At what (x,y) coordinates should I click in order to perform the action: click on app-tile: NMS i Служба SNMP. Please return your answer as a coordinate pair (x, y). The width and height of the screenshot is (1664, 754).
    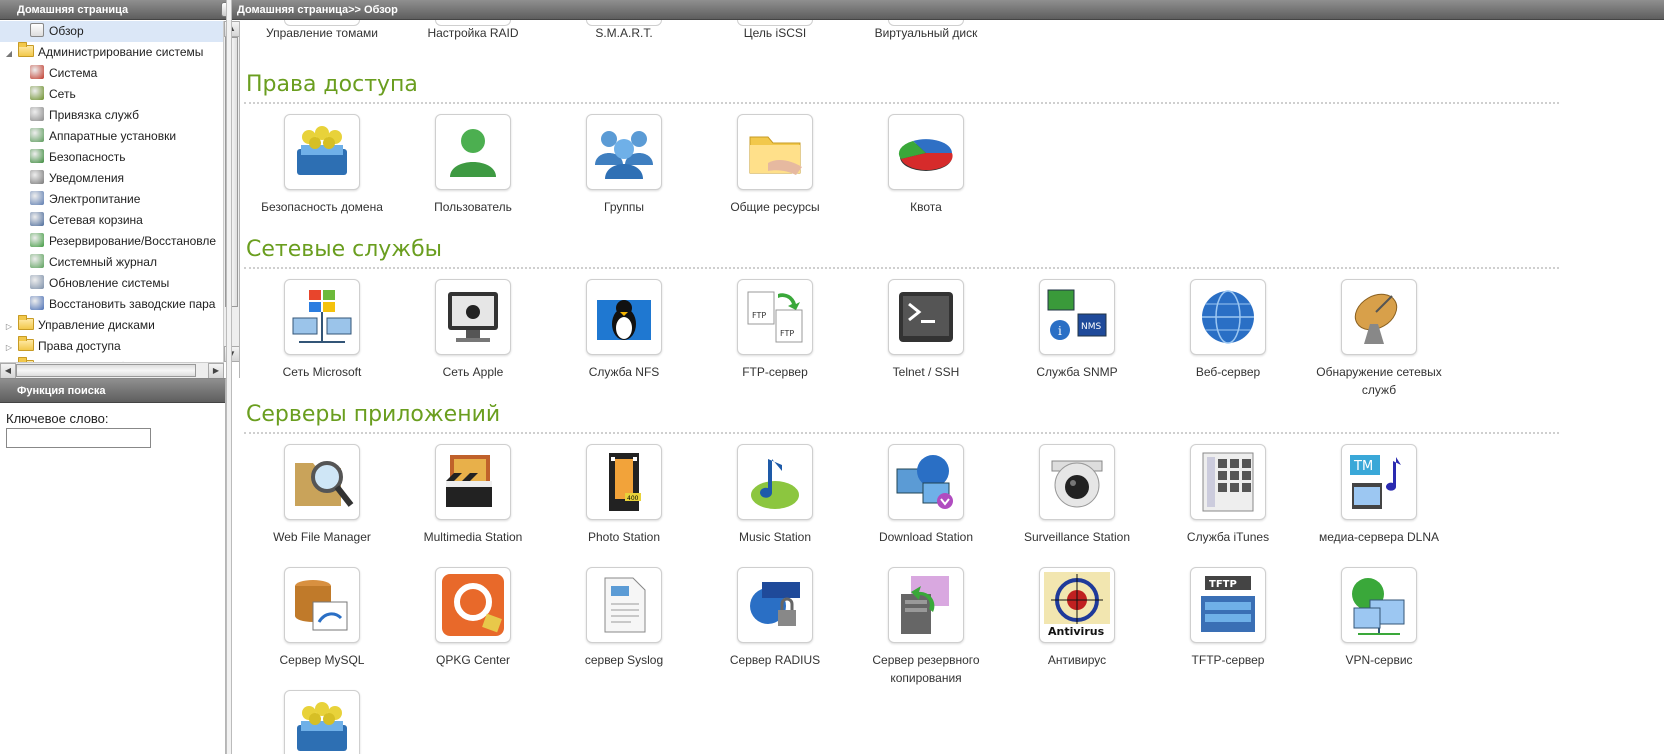
    Looking at the image, I should click on (1077, 330).